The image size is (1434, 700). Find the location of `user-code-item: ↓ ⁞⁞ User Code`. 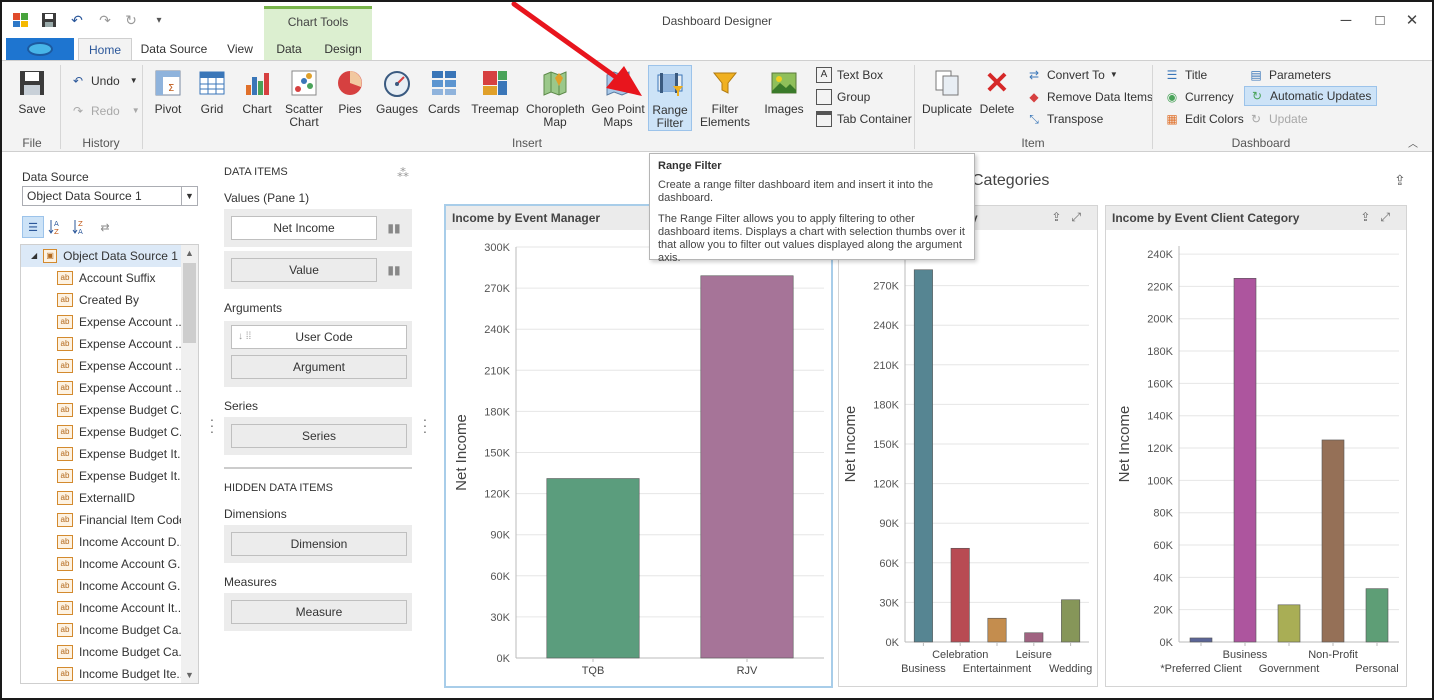

user-code-item: ↓ ⁞⁞ User Code is located at coordinates (319, 337).